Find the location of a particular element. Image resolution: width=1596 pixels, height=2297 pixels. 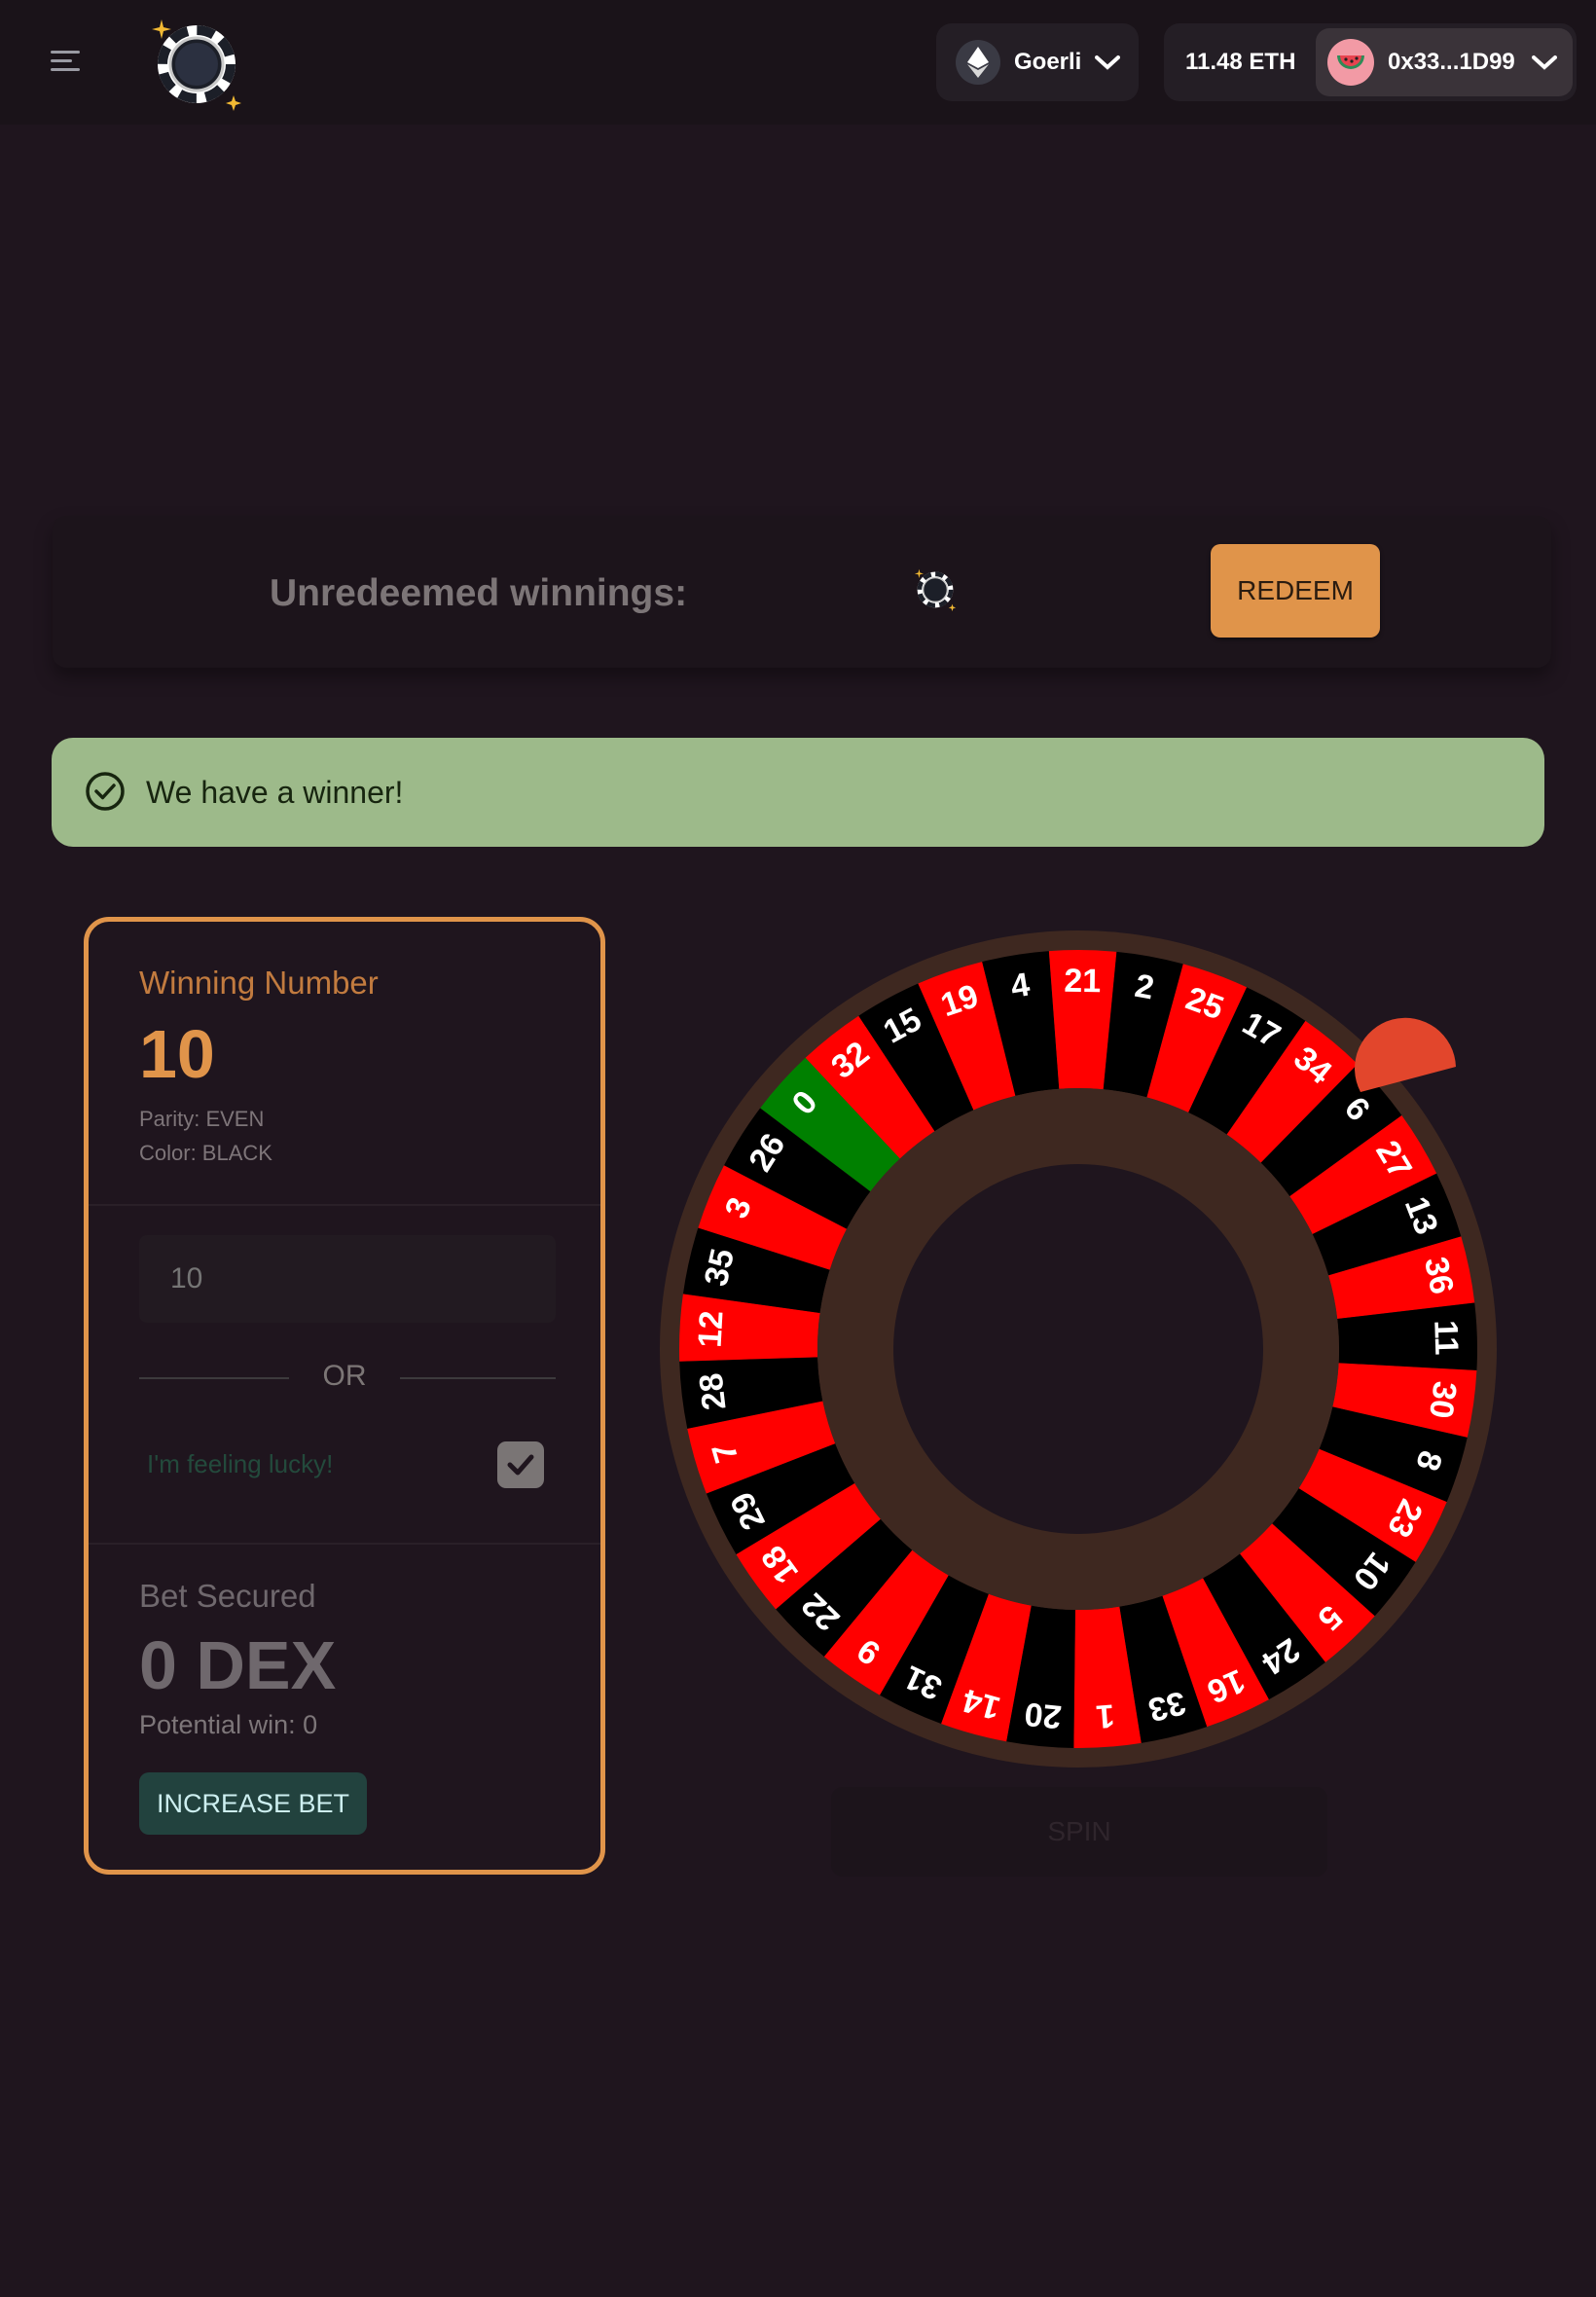

potential-win-text: Potential win: 0 is located at coordinates (228, 1724).